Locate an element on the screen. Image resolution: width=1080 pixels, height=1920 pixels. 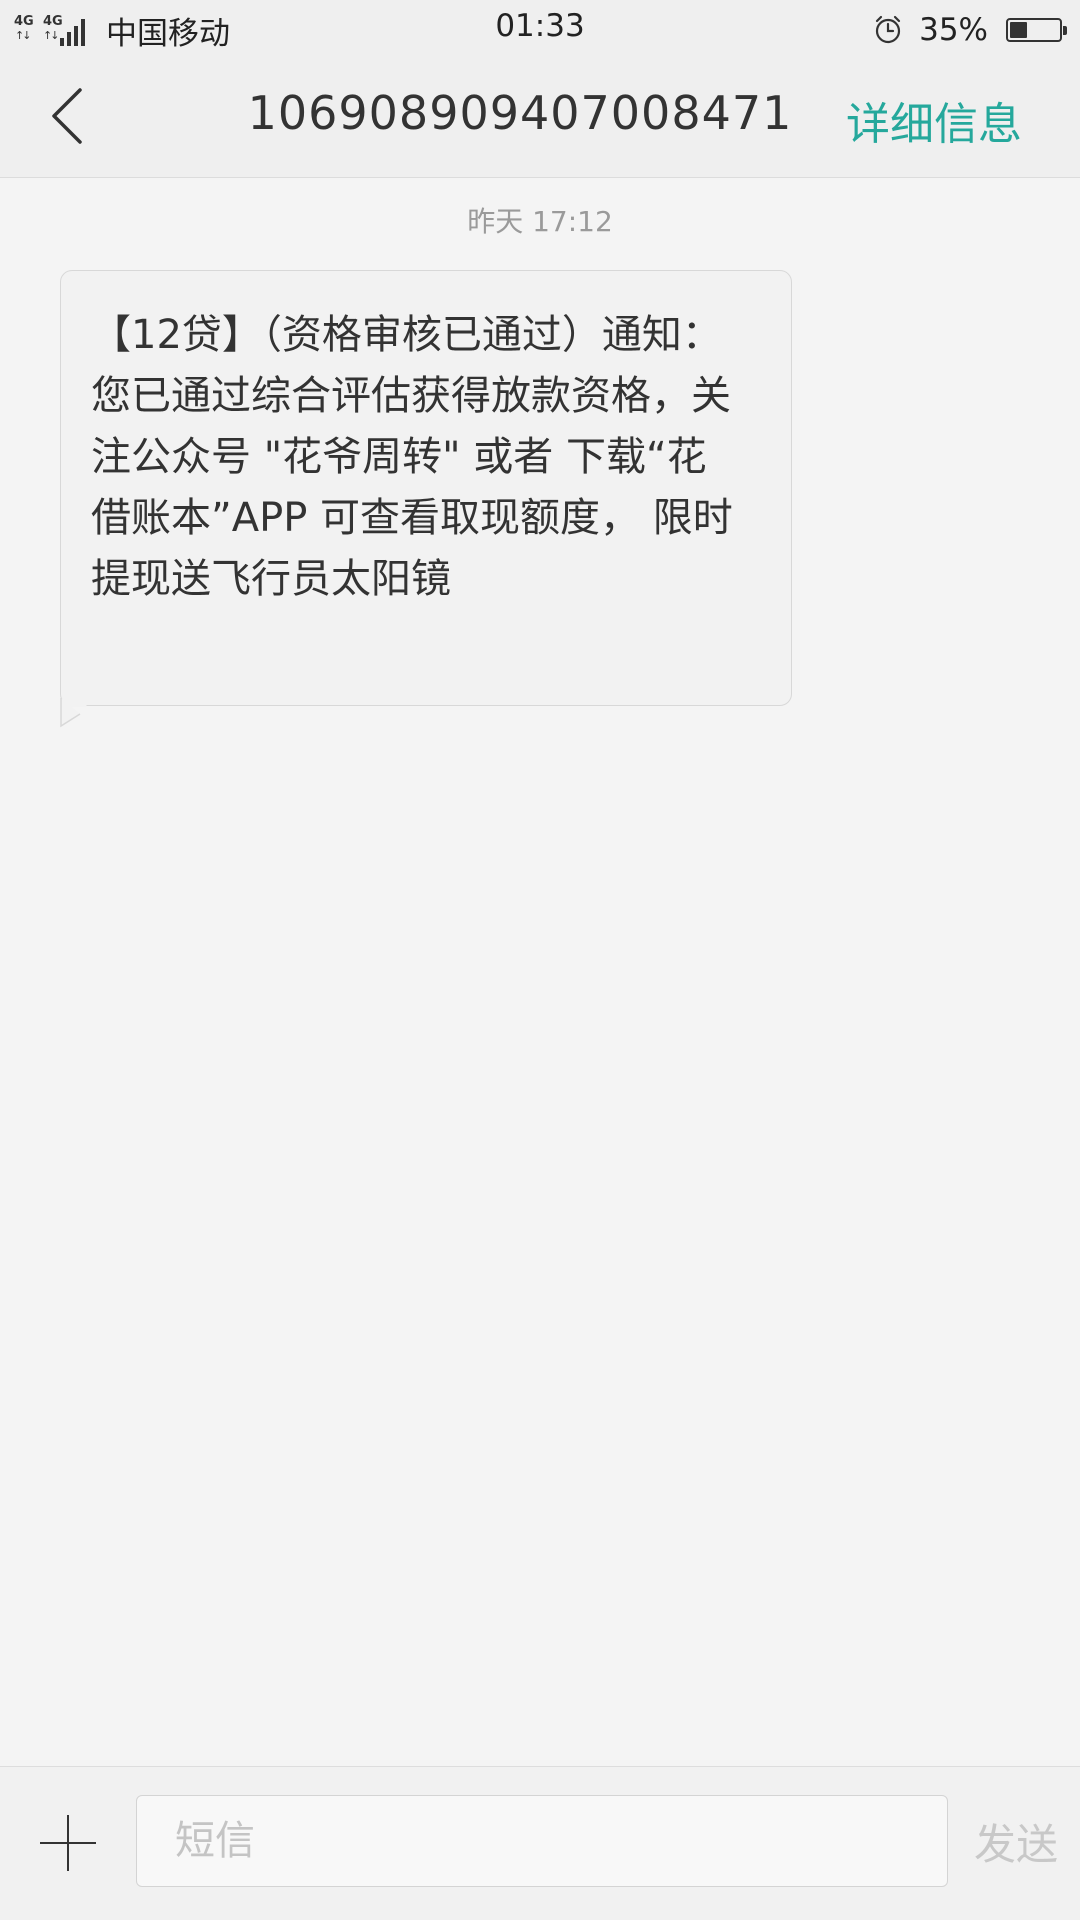
battery-percent: 35% is located at coordinates (953, 30).